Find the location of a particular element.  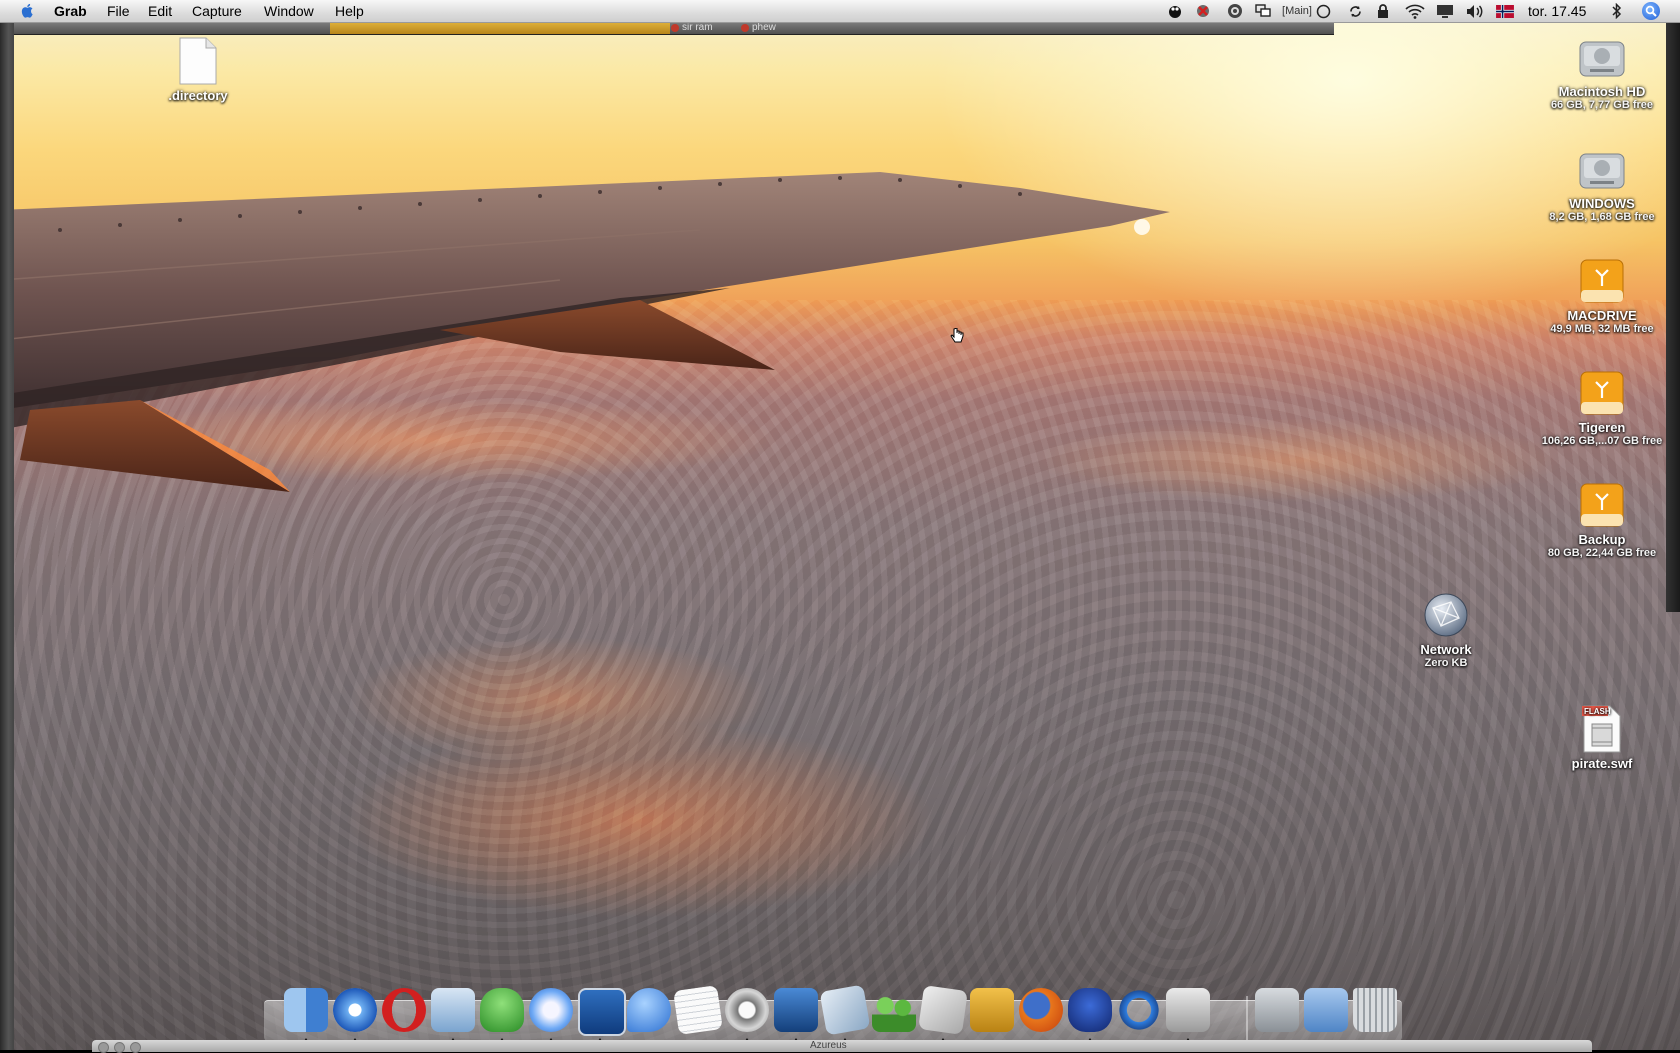

network-globe-icon is located at coordinates (1446, 615).